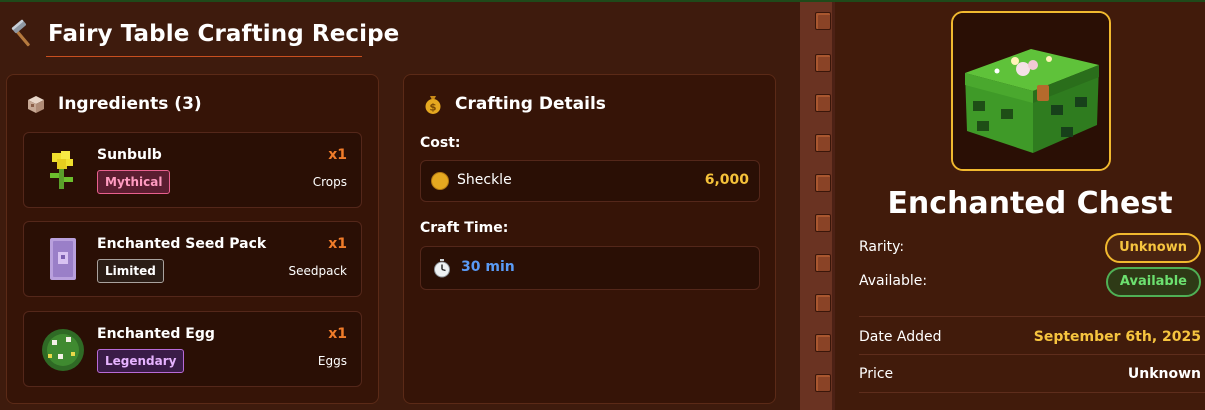 This screenshot has width=1205, height=410. I want to click on crafting-details-heading: $ Crafting Details, so click(514, 104).